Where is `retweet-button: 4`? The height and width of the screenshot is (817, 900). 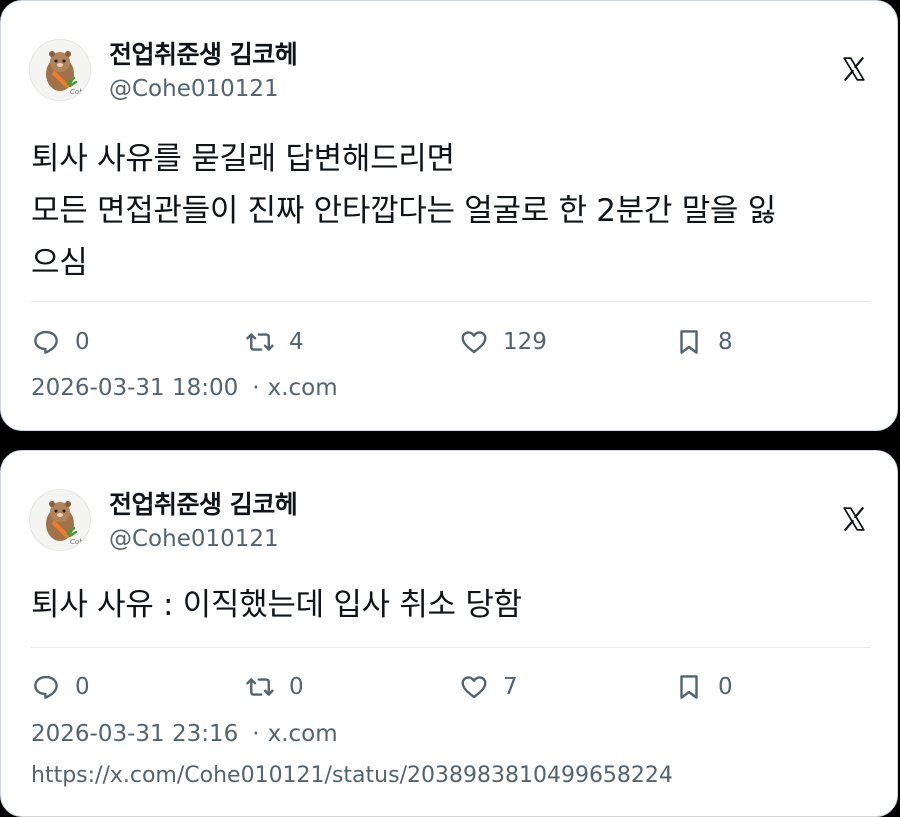
retweet-button: 4 is located at coordinates (274, 342).